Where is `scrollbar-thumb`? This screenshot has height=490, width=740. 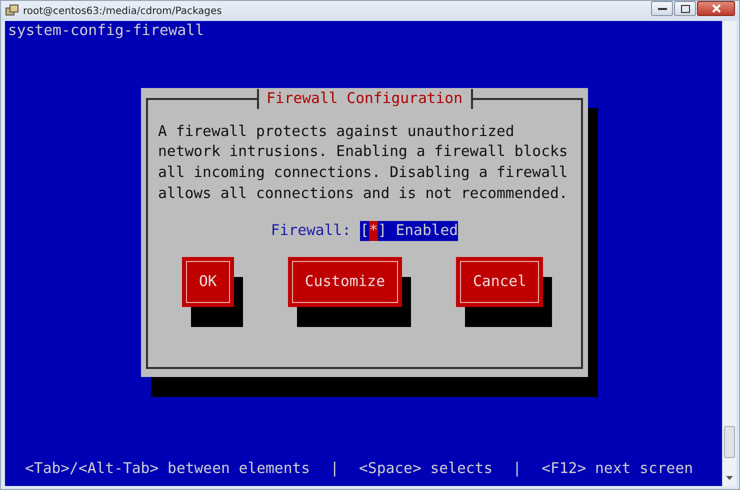 scrollbar-thumb is located at coordinates (729, 442).